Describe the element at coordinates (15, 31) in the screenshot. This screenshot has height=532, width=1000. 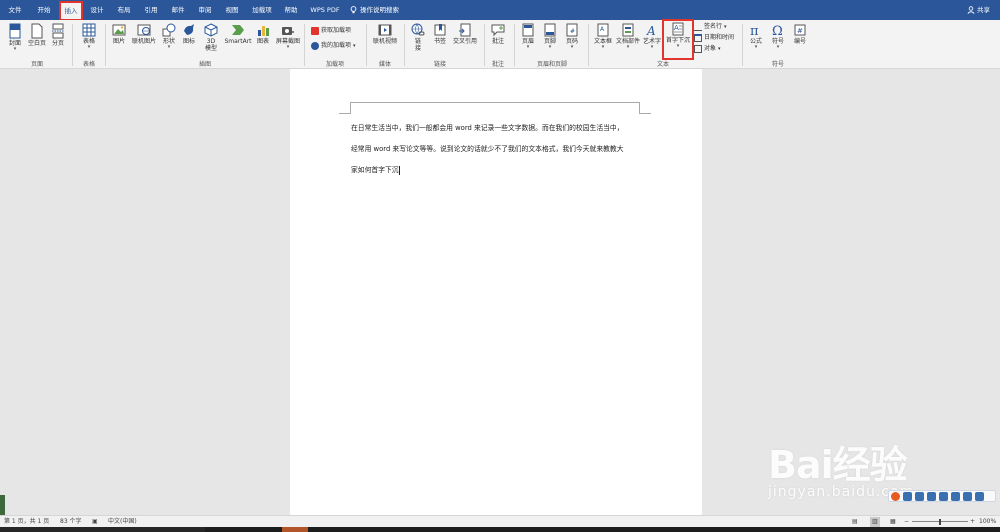
I see `cover-page-icon` at that location.